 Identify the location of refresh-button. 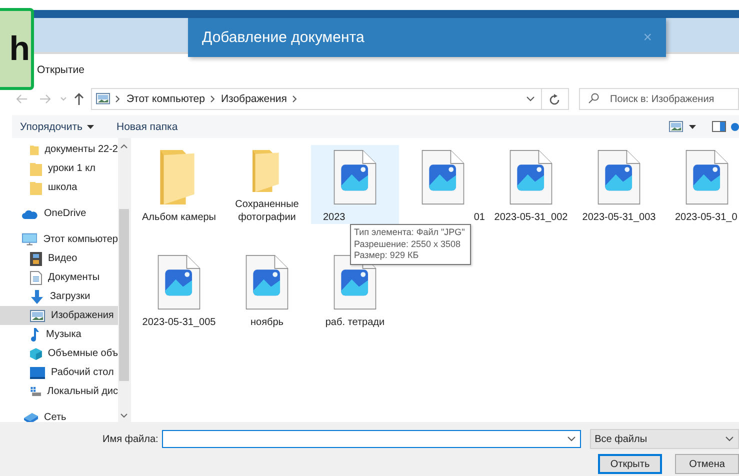
(555, 99).